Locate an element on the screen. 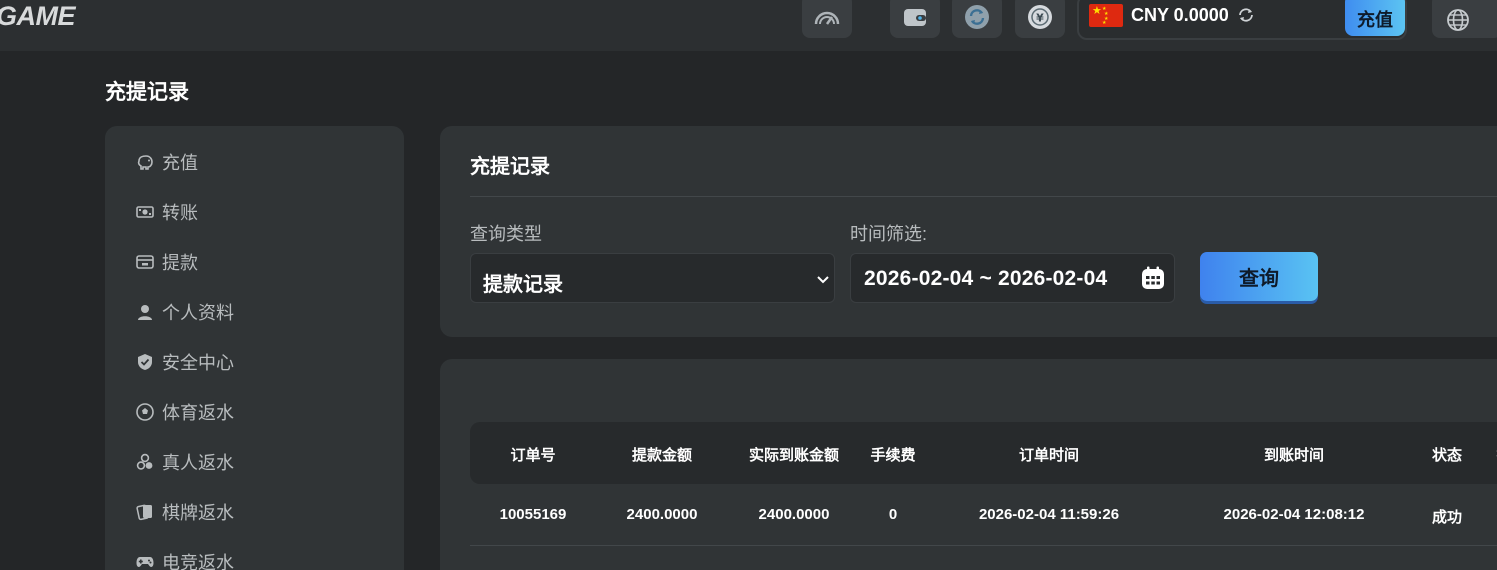 The height and width of the screenshot is (570, 1497). refresh-icon is located at coordinates (977, 17).